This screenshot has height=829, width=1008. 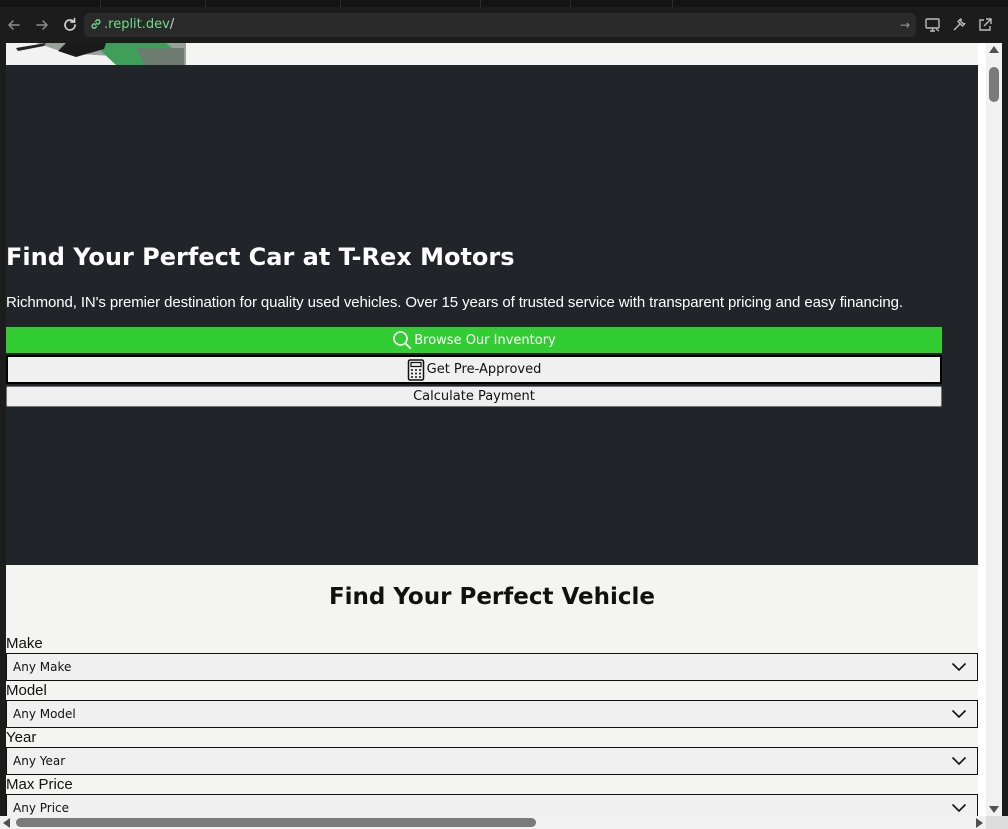 What do you see at coordinates (504, 3) in the screenshot?
I see `tab-strip` at bounding box center [504, 3].